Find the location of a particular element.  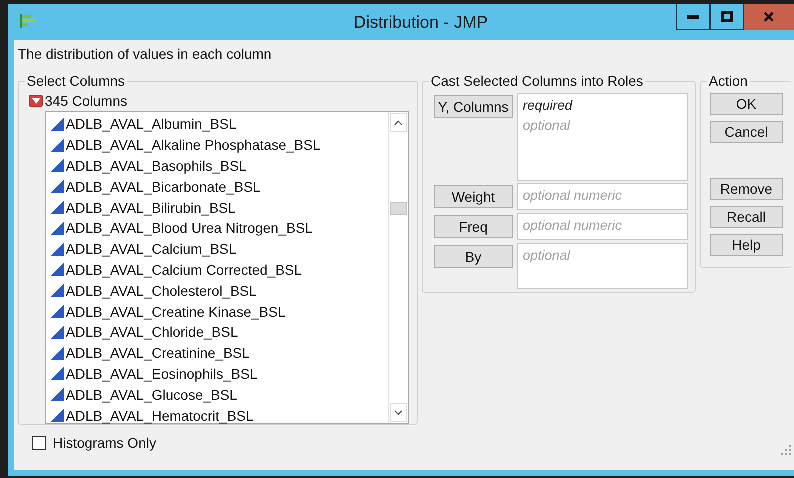

list-item: ADLB_AVAL_Creatine Kinase_BSL is located at coordinates (219, 311).